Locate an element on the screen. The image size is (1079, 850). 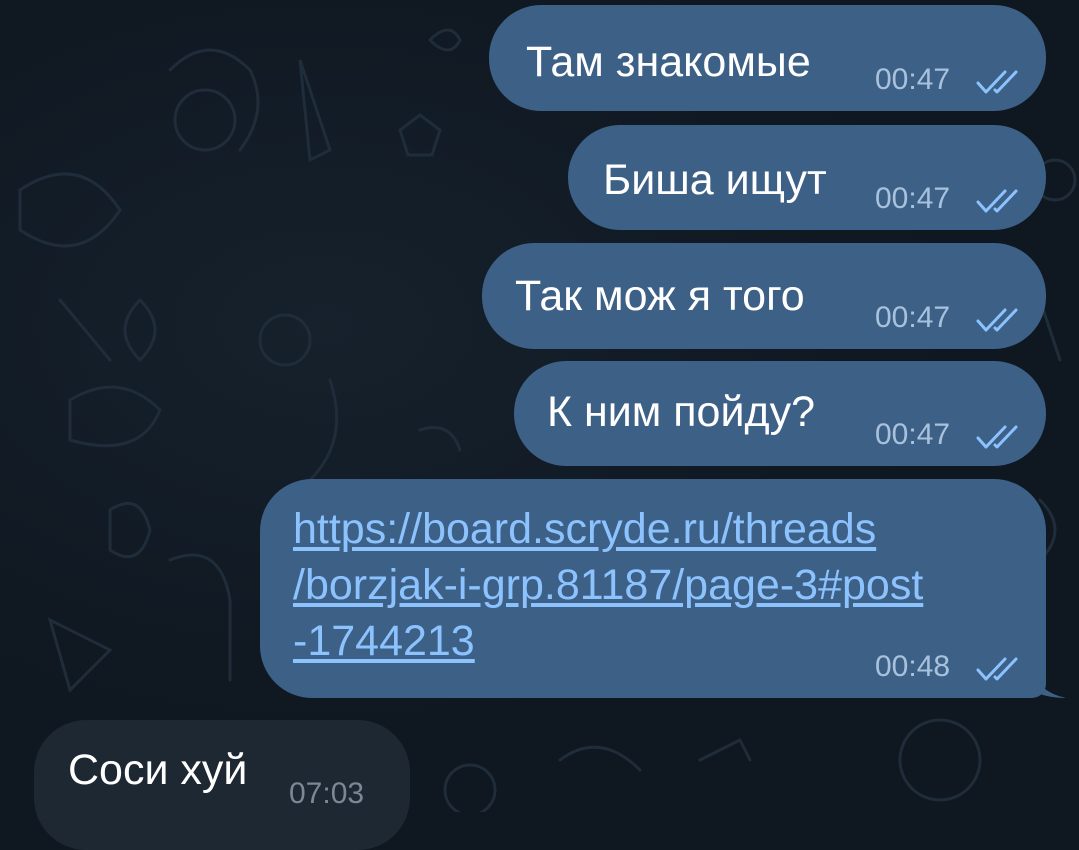
message-text: Соси хуй is located at coordinates (158, 770).